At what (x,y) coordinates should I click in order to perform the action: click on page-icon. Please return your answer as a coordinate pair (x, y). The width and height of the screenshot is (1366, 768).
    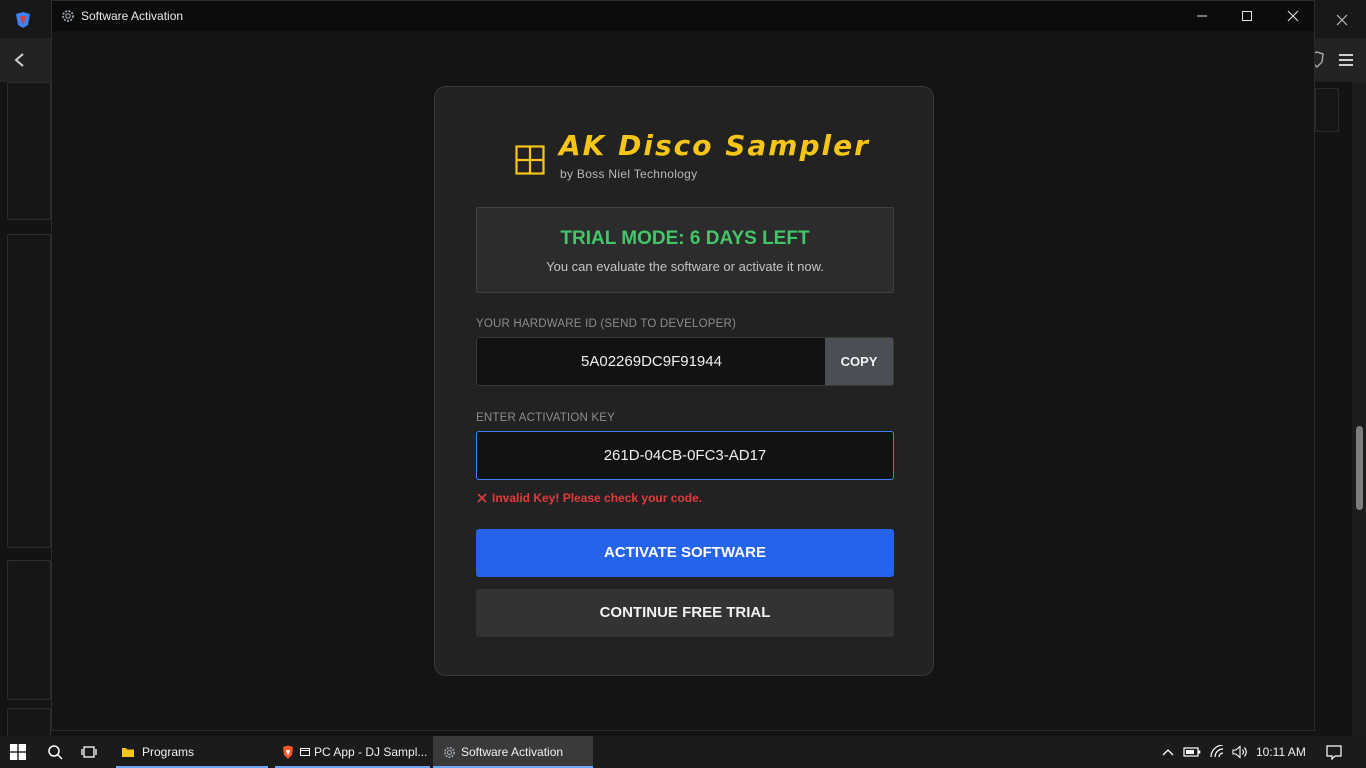
    Looking at the image, I should click on (305, 752).